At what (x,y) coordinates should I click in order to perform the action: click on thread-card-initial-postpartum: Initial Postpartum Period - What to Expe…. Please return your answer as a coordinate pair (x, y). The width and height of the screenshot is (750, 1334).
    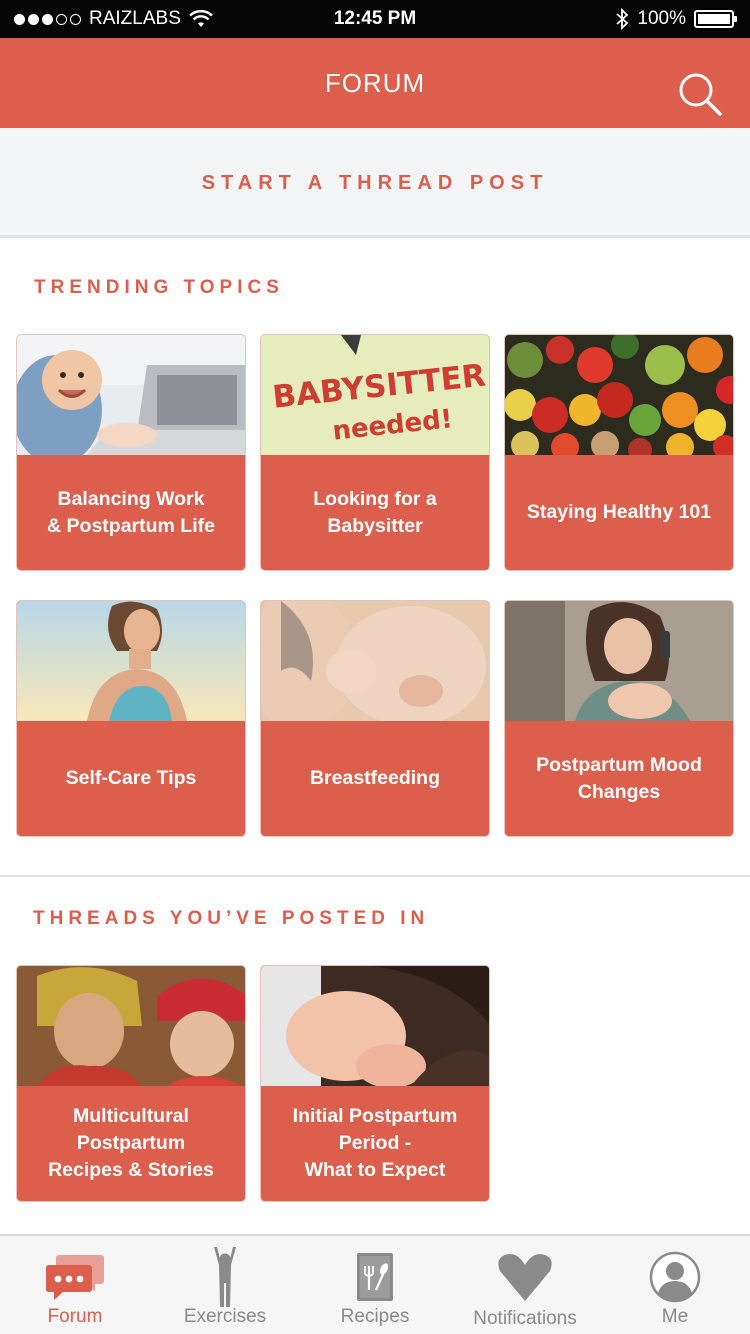
    Looking at the image, I should click on (375, 1083).